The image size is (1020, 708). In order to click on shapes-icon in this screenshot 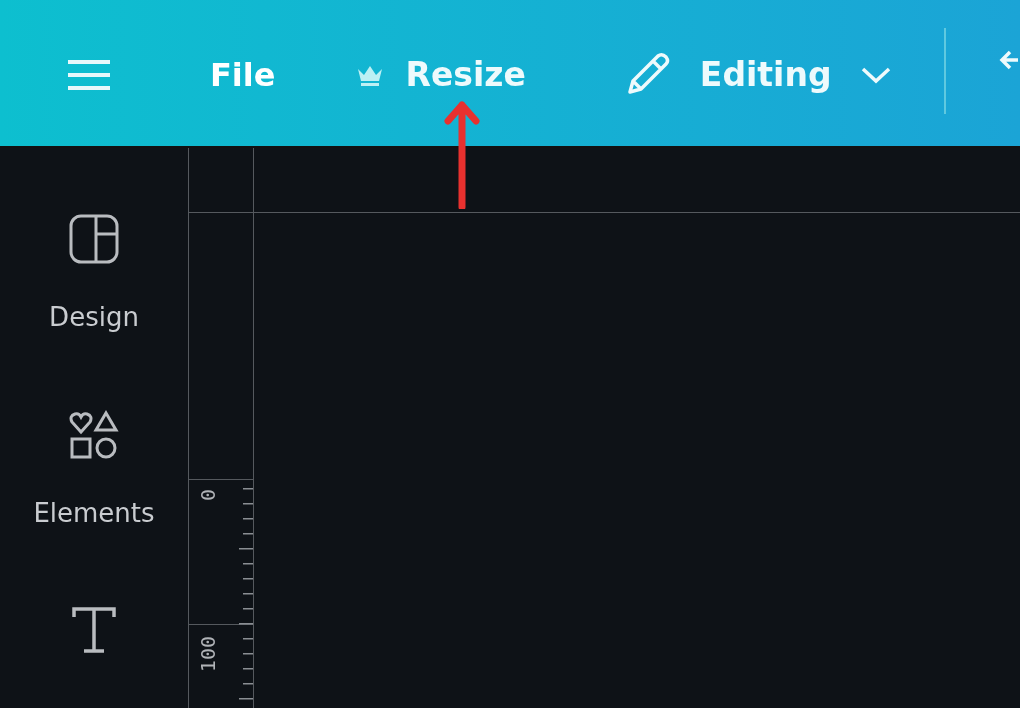, I will do `click(94, 435)`.